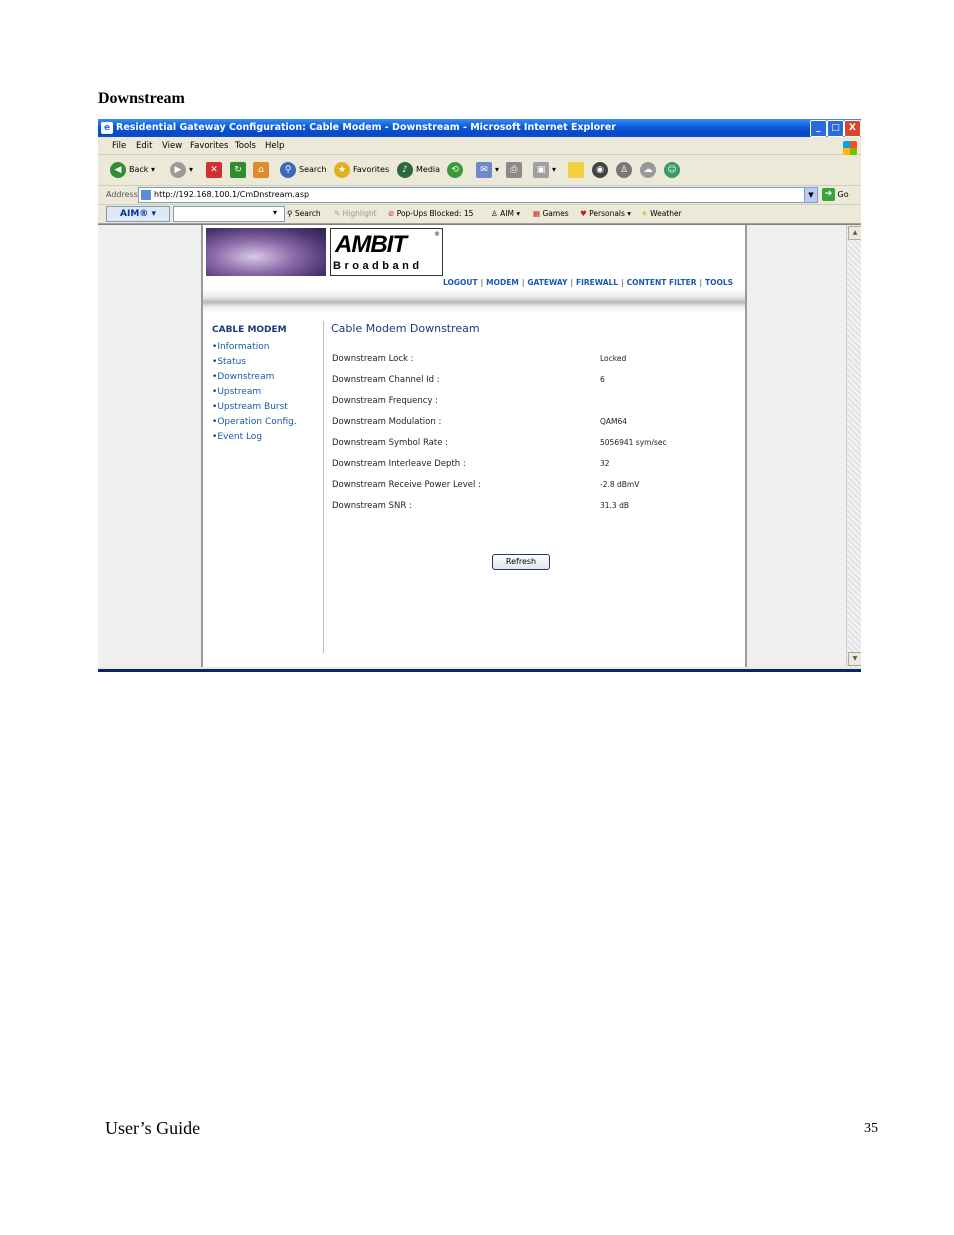 The height and width of the screenshot is (1235, 954). Describe the element at coordinates (254, 347) in the screenshot. I see `sidebar-item-information: •Information` at that location.